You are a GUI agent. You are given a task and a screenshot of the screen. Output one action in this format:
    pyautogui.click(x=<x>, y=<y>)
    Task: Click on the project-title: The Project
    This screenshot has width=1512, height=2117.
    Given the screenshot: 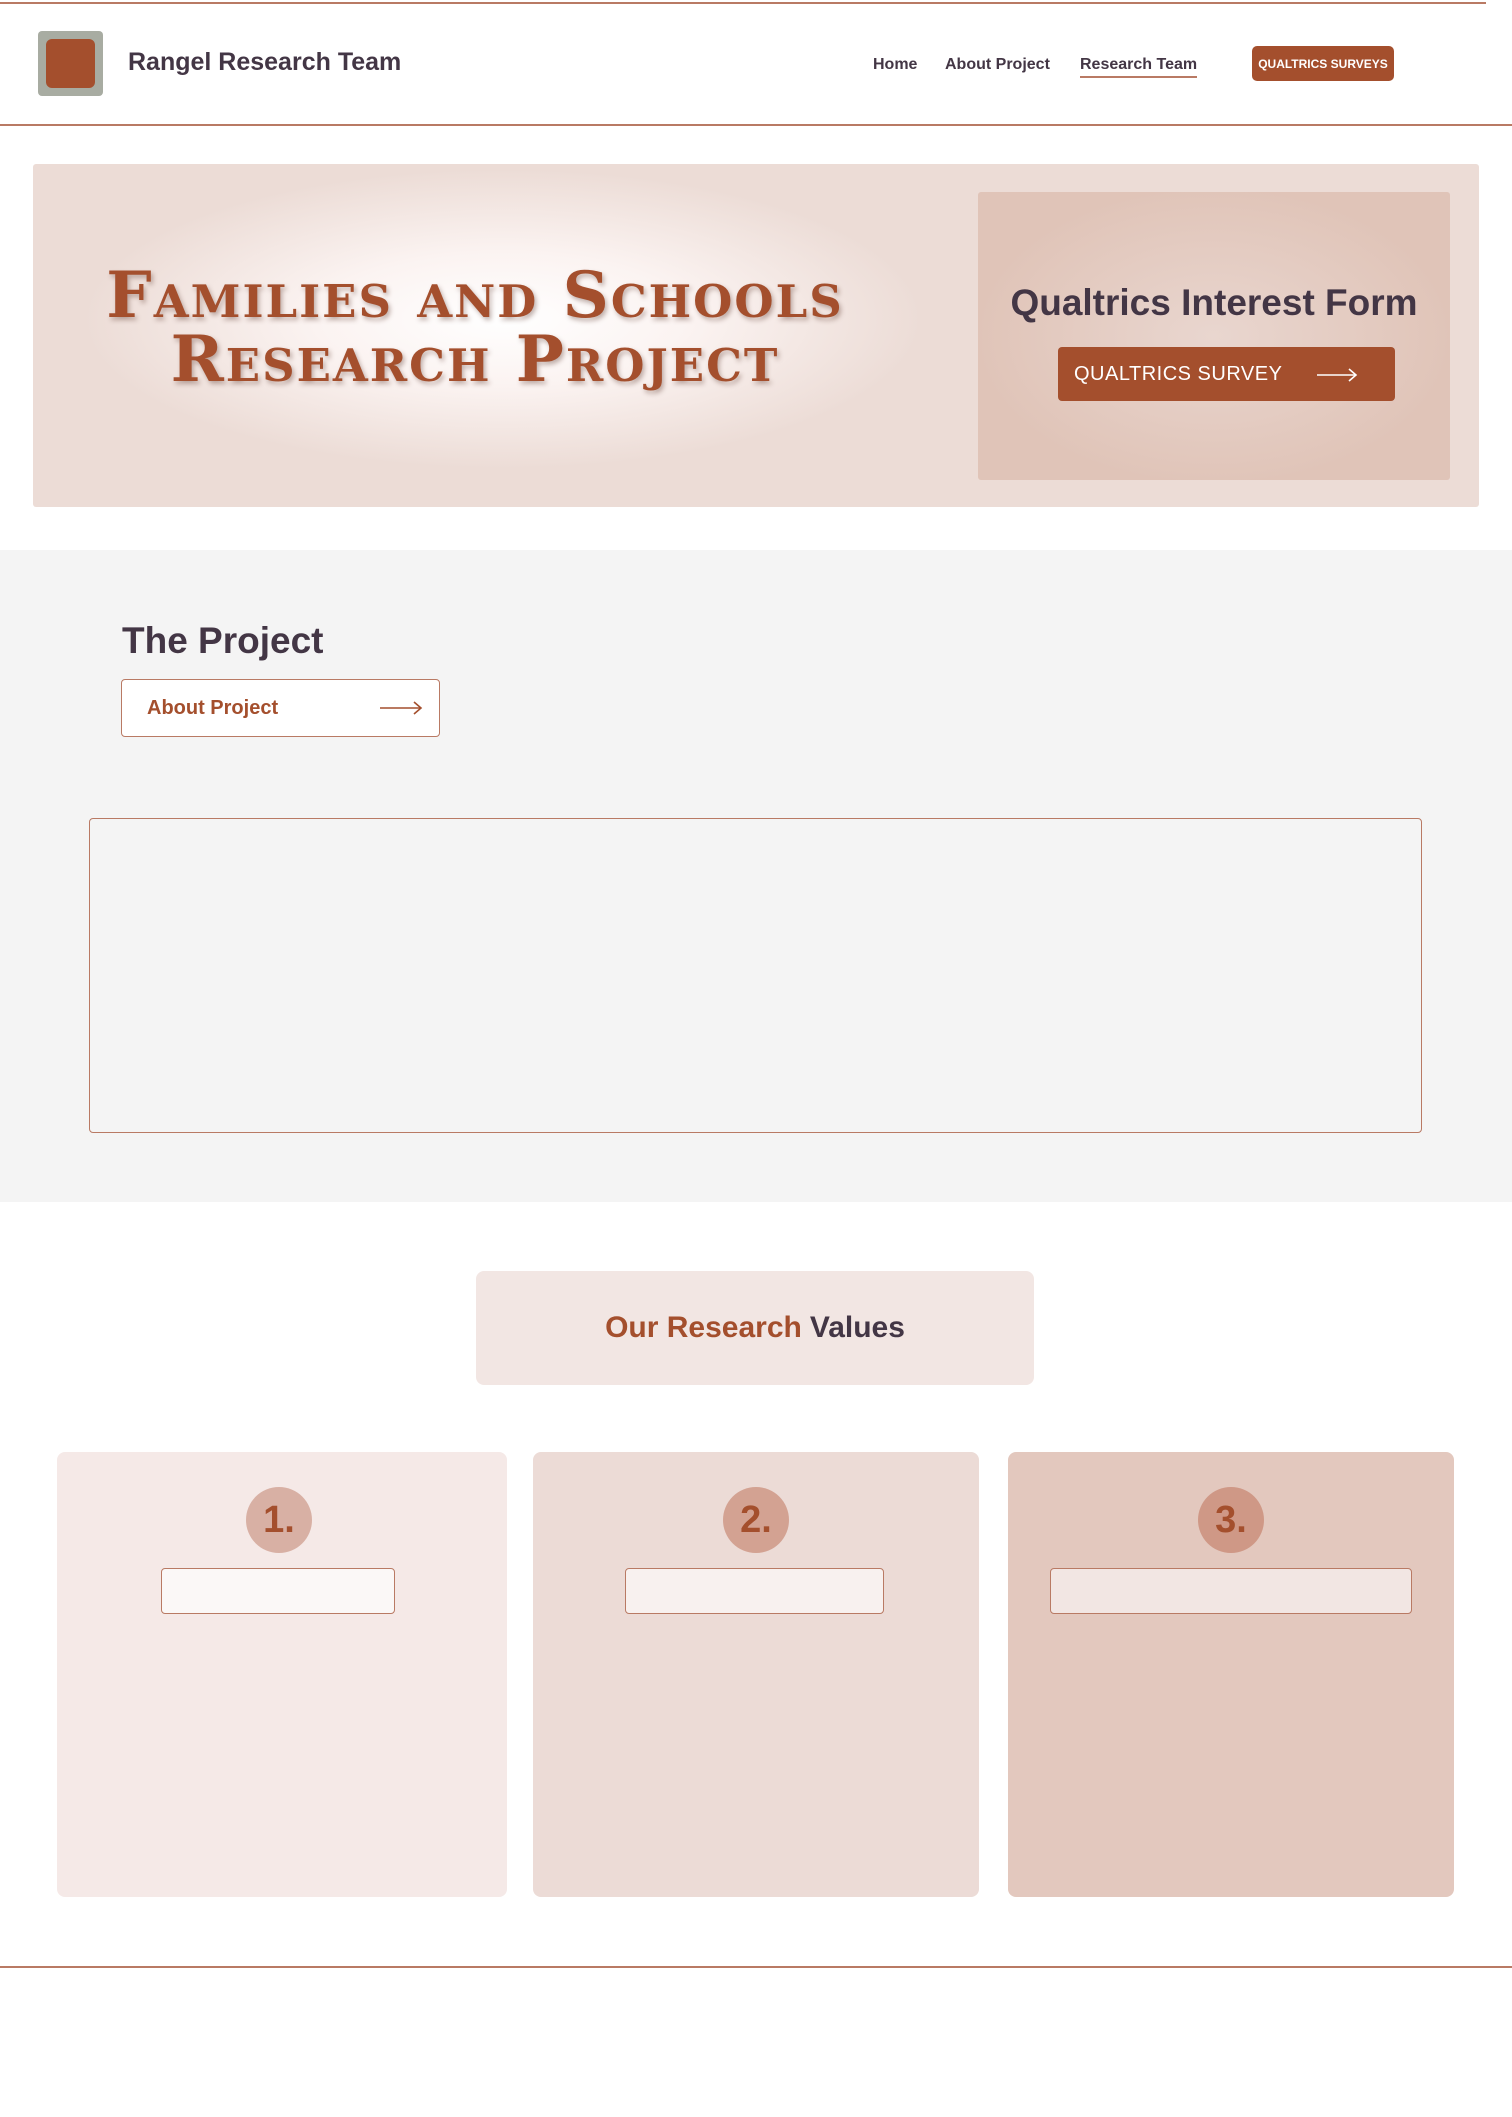 What is the action you would take?
    pyautogui.click(x=223, y=640)
    